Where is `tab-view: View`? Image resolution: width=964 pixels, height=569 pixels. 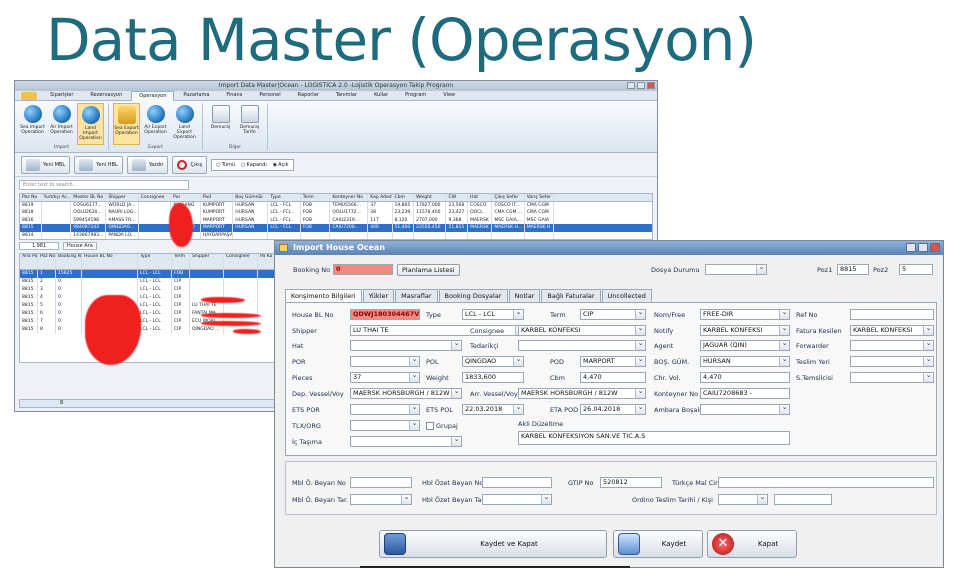 tab-view: View is located at coordinates (449, 95).